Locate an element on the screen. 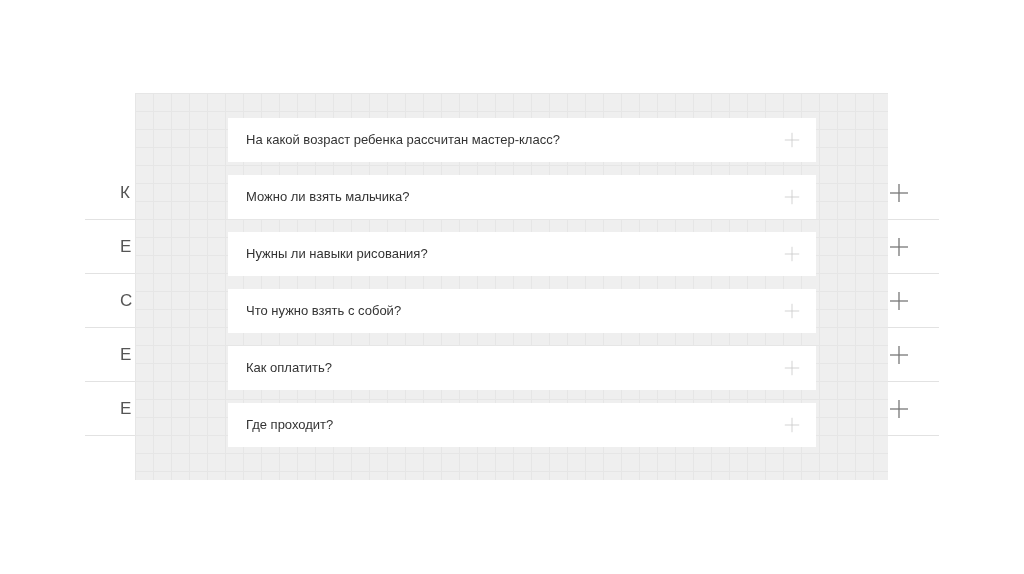 This screenshot has width=1024, height=574. question-text: С is located at coordinates (126, 300).